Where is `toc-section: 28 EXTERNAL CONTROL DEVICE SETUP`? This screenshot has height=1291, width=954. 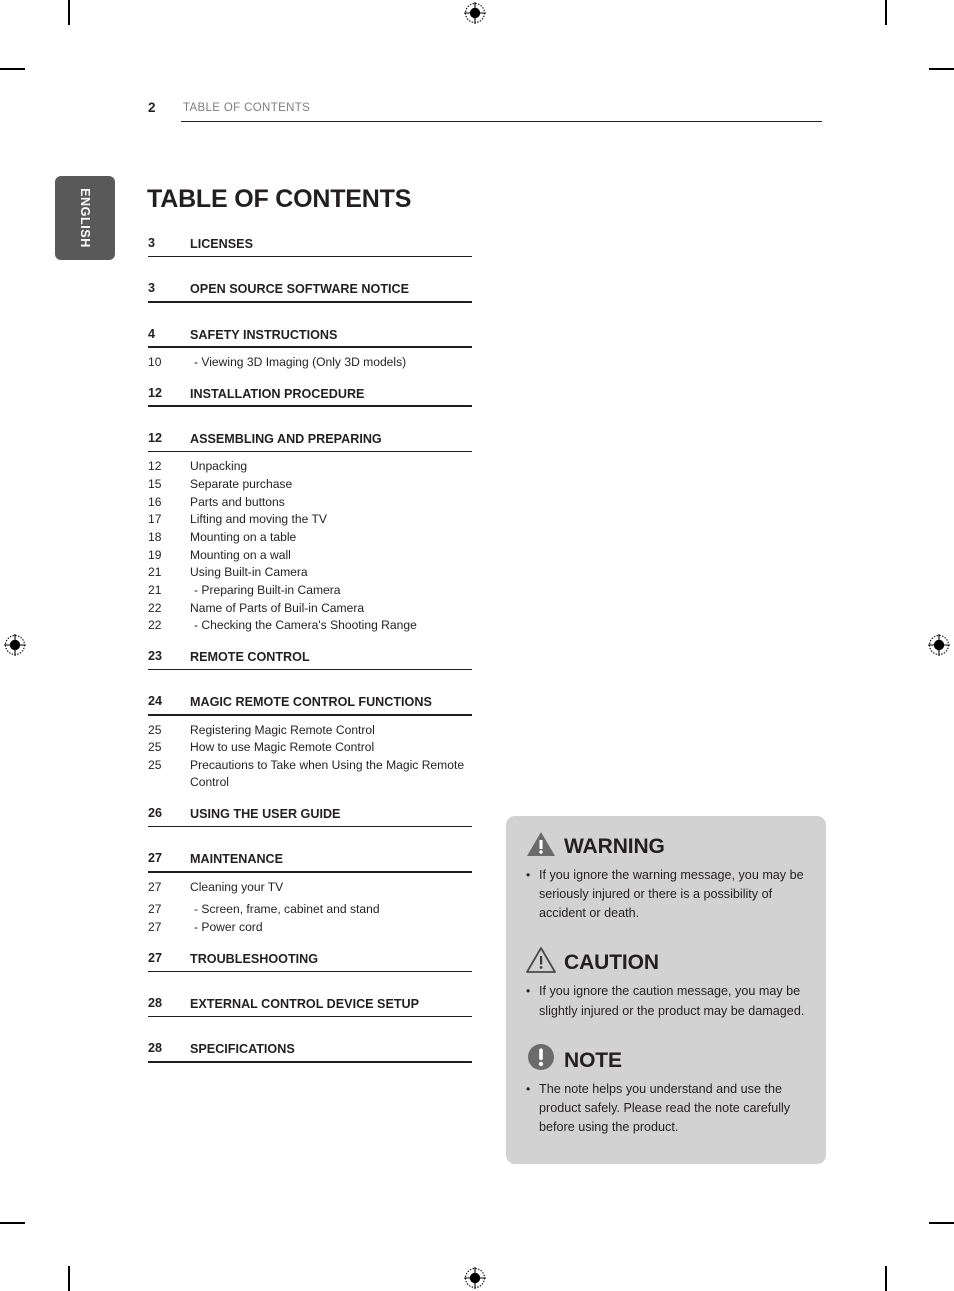
toc-section: 28 EXTERNAL CONTROL DEVICE SETUP is located at coordinates (310, 1007).